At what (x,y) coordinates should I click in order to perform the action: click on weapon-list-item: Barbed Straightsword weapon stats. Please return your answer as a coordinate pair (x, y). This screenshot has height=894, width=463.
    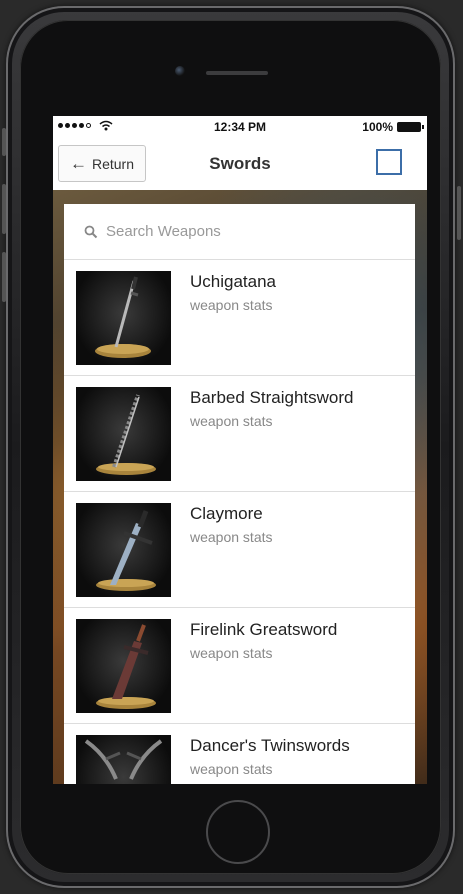
    Looking at the image, I should click on (239, 434).